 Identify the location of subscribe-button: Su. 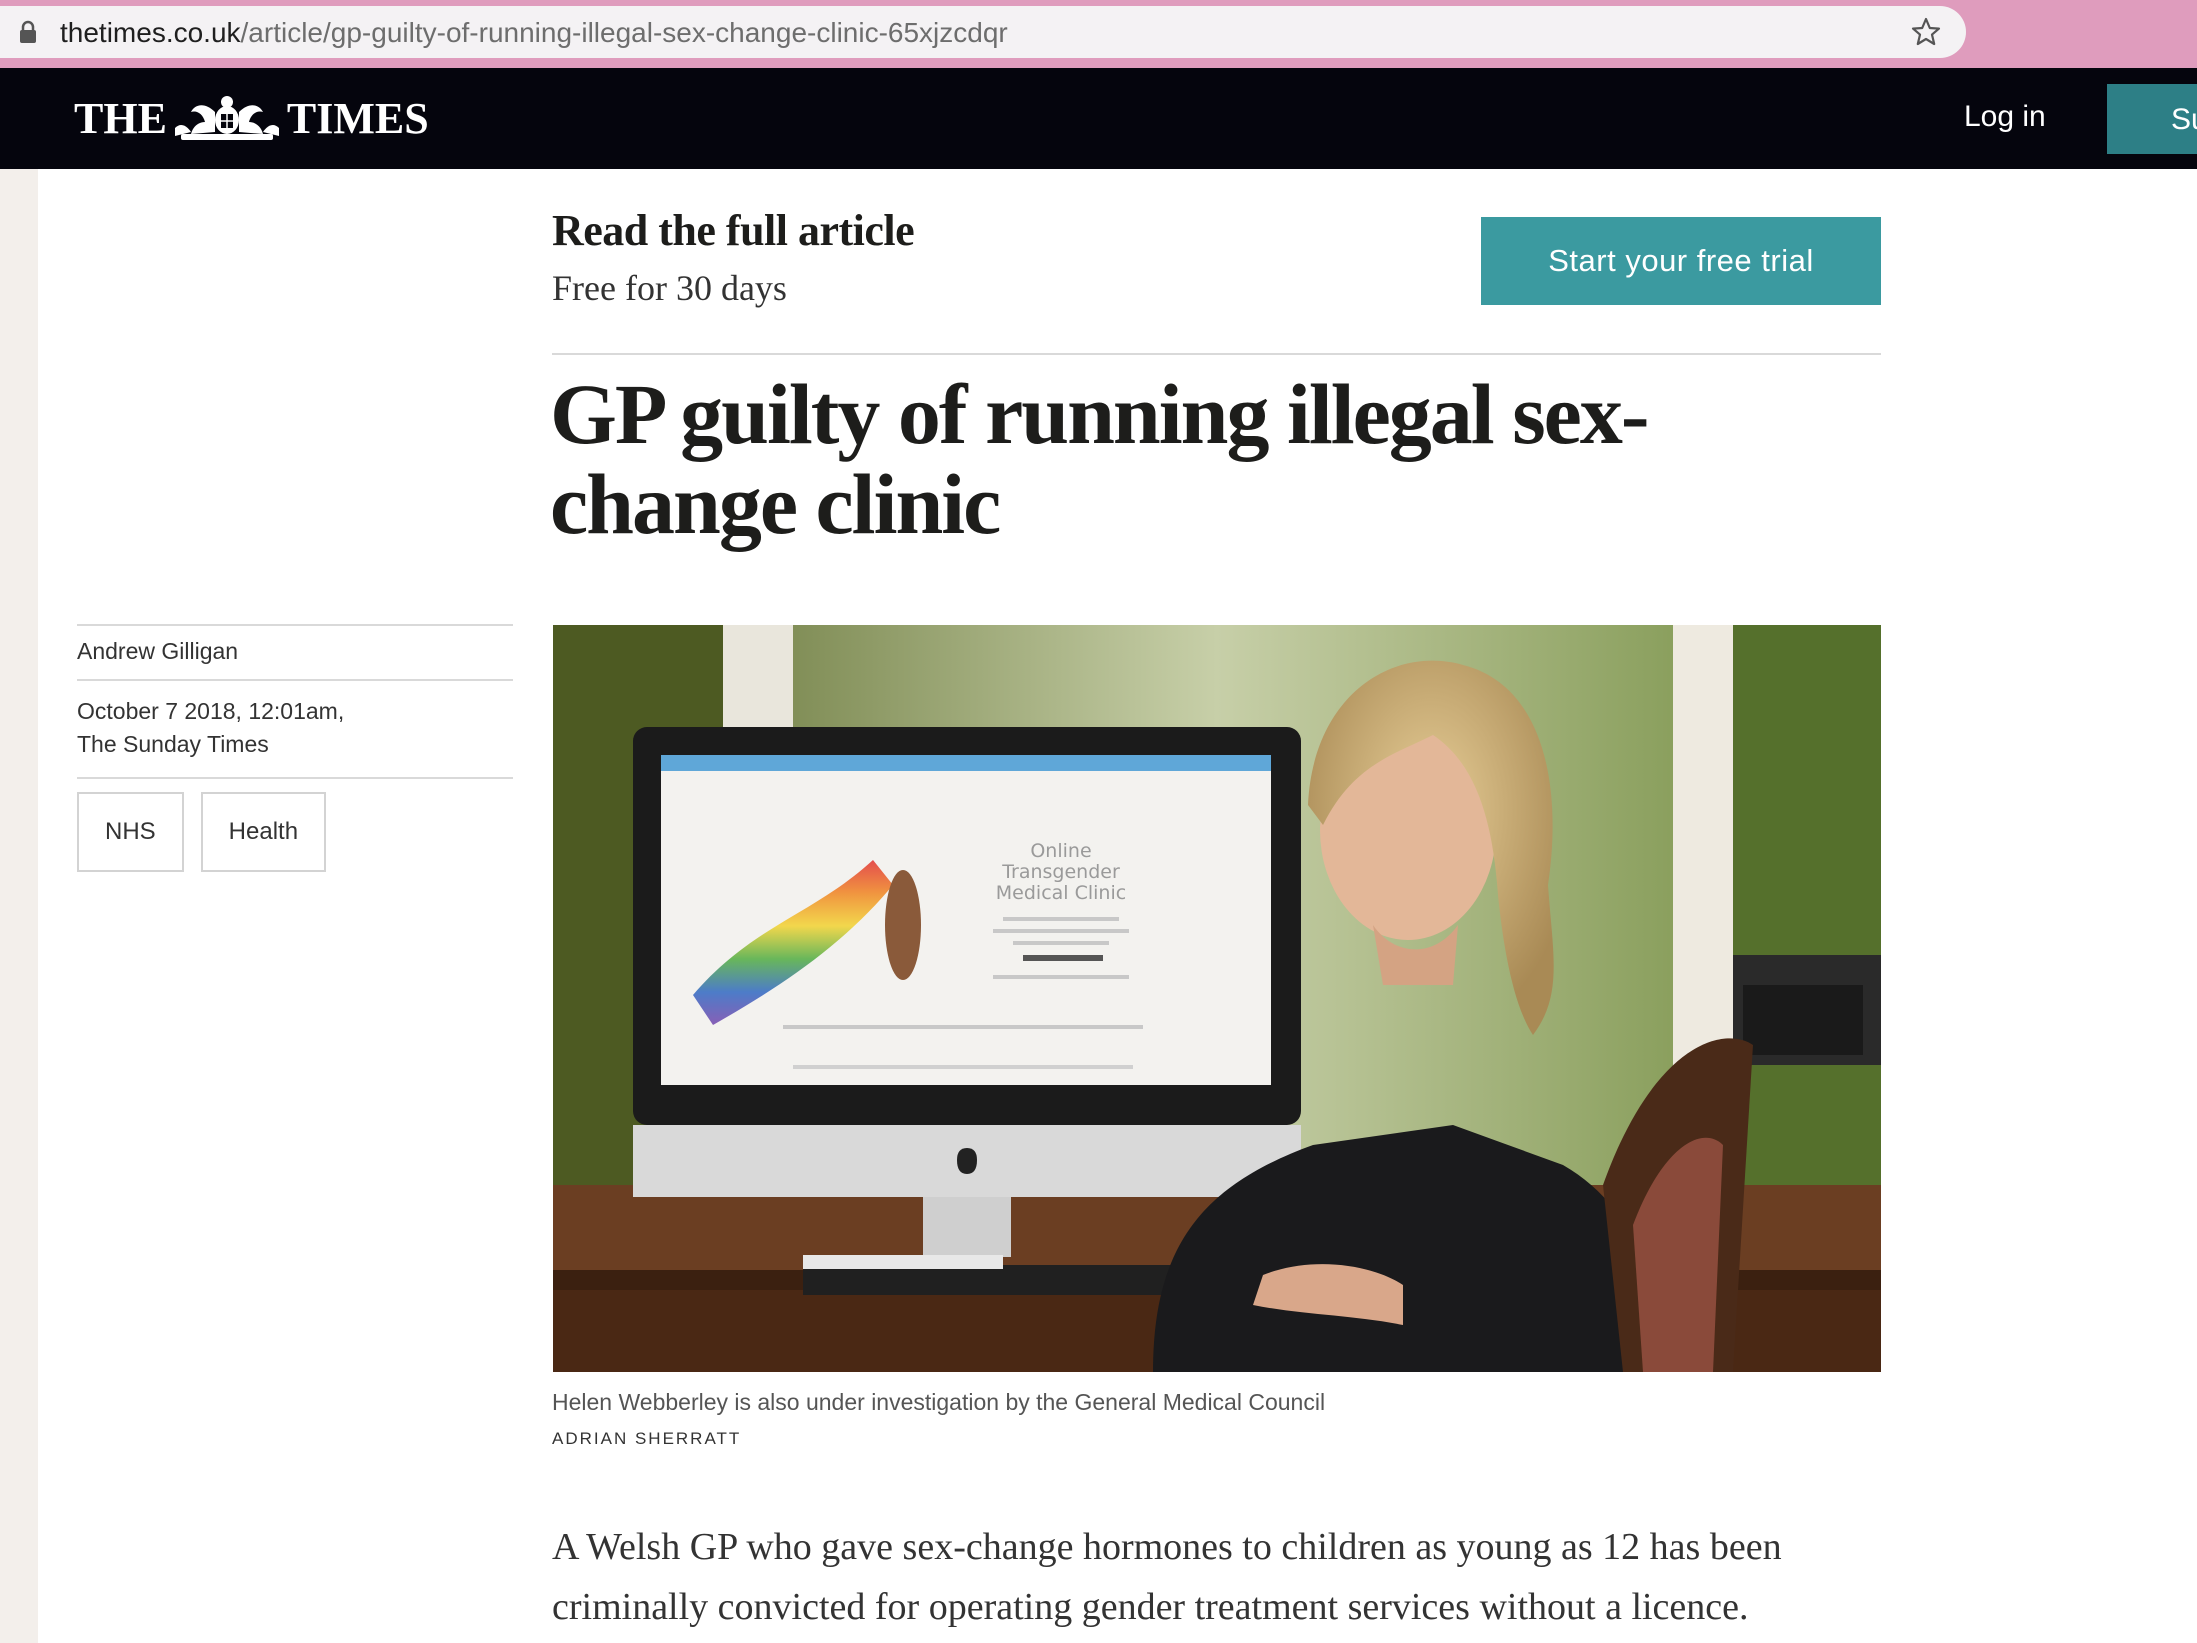
(2152, 119).